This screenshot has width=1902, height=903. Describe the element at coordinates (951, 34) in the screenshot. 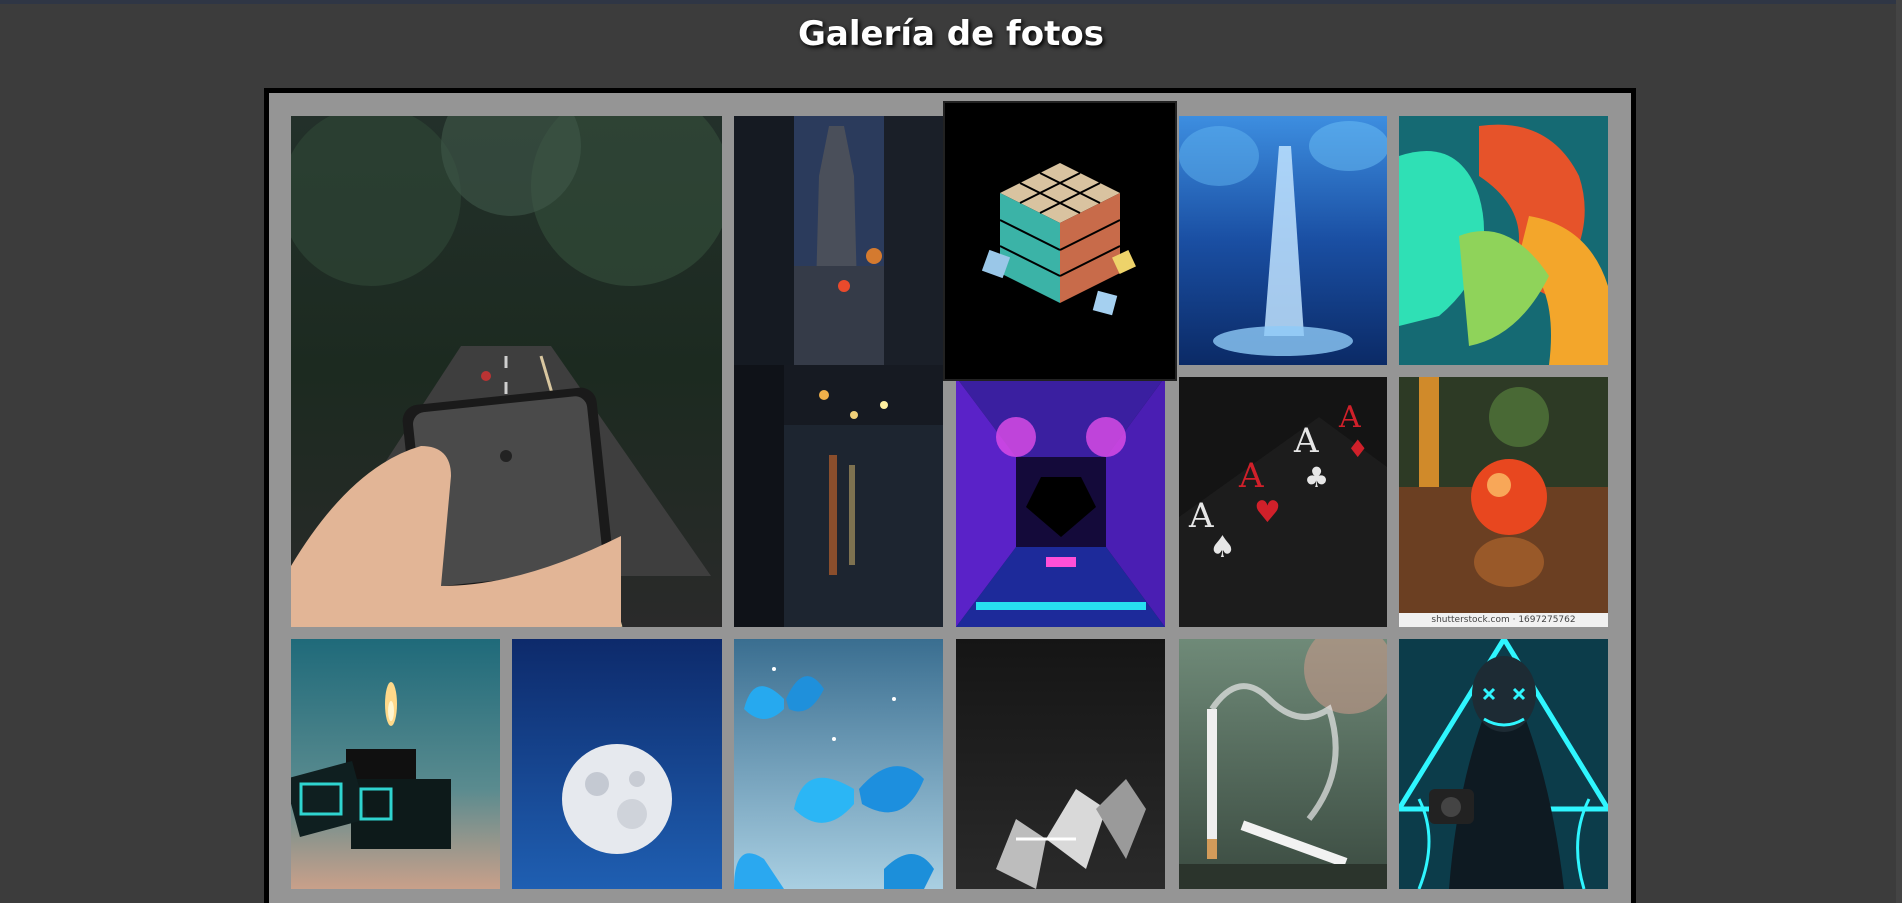

I see `page-title: Galería de fotos` at that location.